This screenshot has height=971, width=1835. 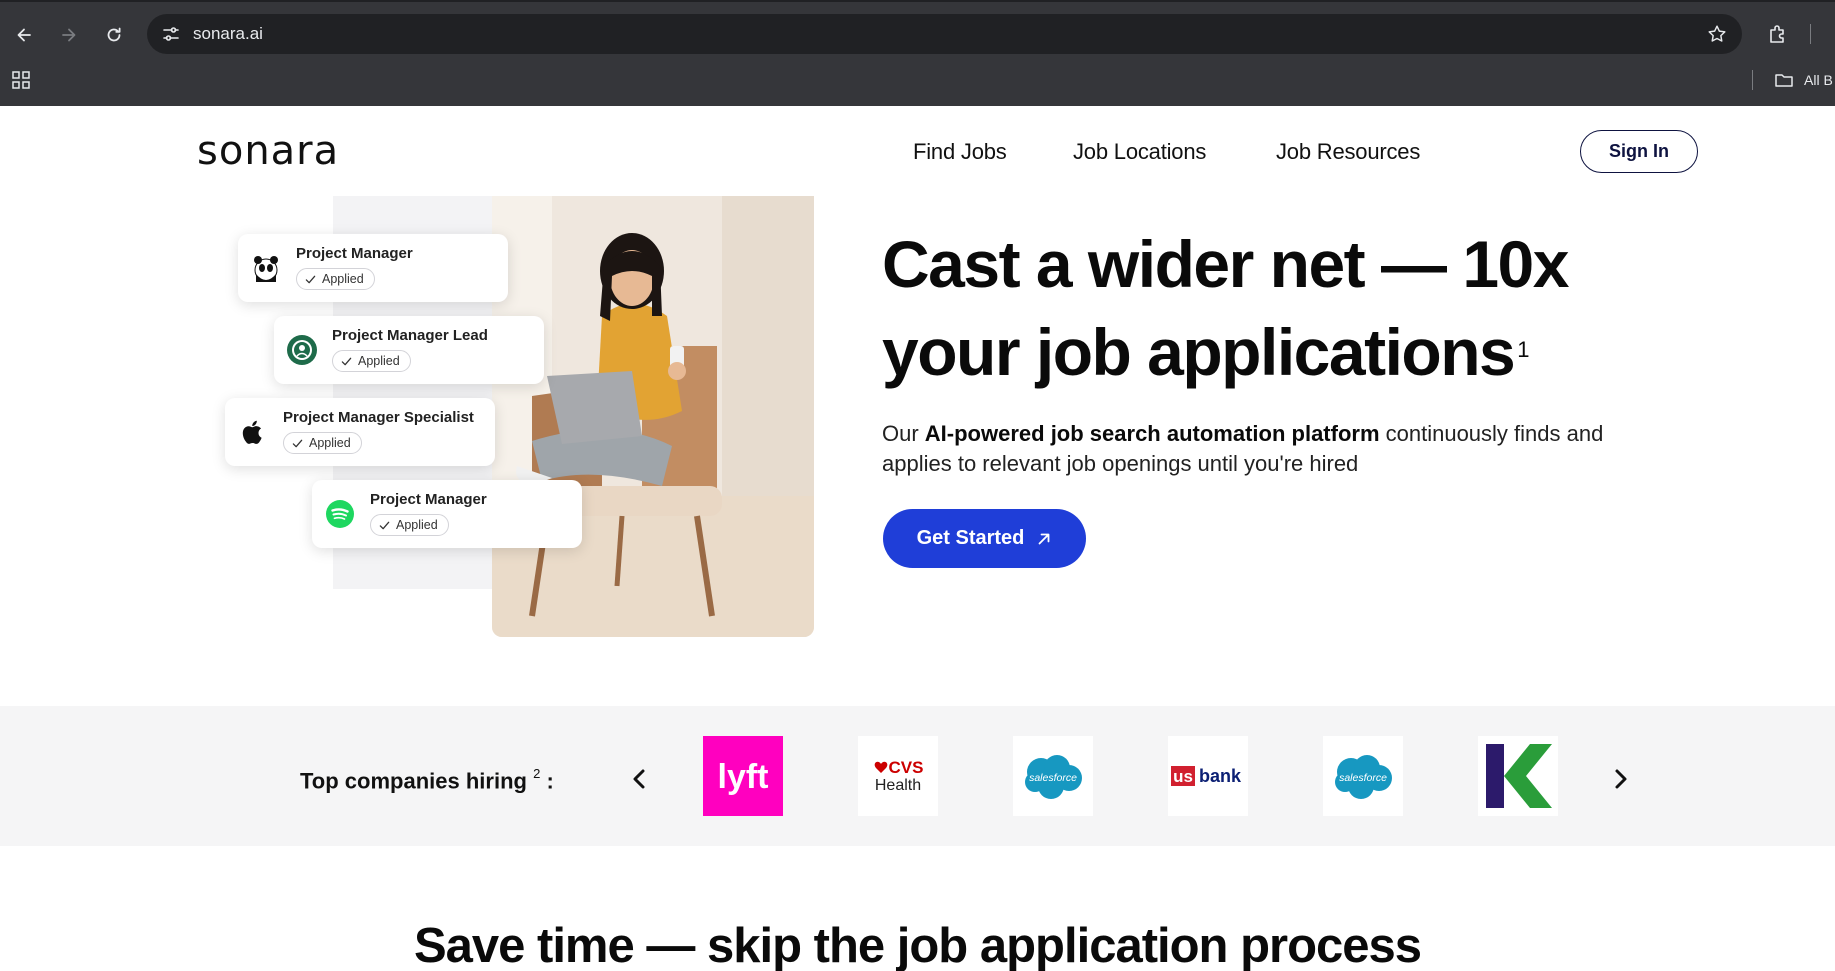 I want to click on toolbar-divider, so click(x=1810, y=34).